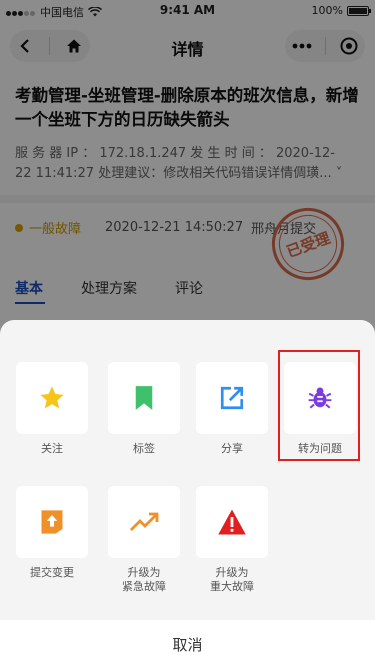 The height and width of the screenshot is (669, 375). What do you see at coordinates (52, 522) in the screenshot?
I see `upload-icon` at bounding box center [52, 522].